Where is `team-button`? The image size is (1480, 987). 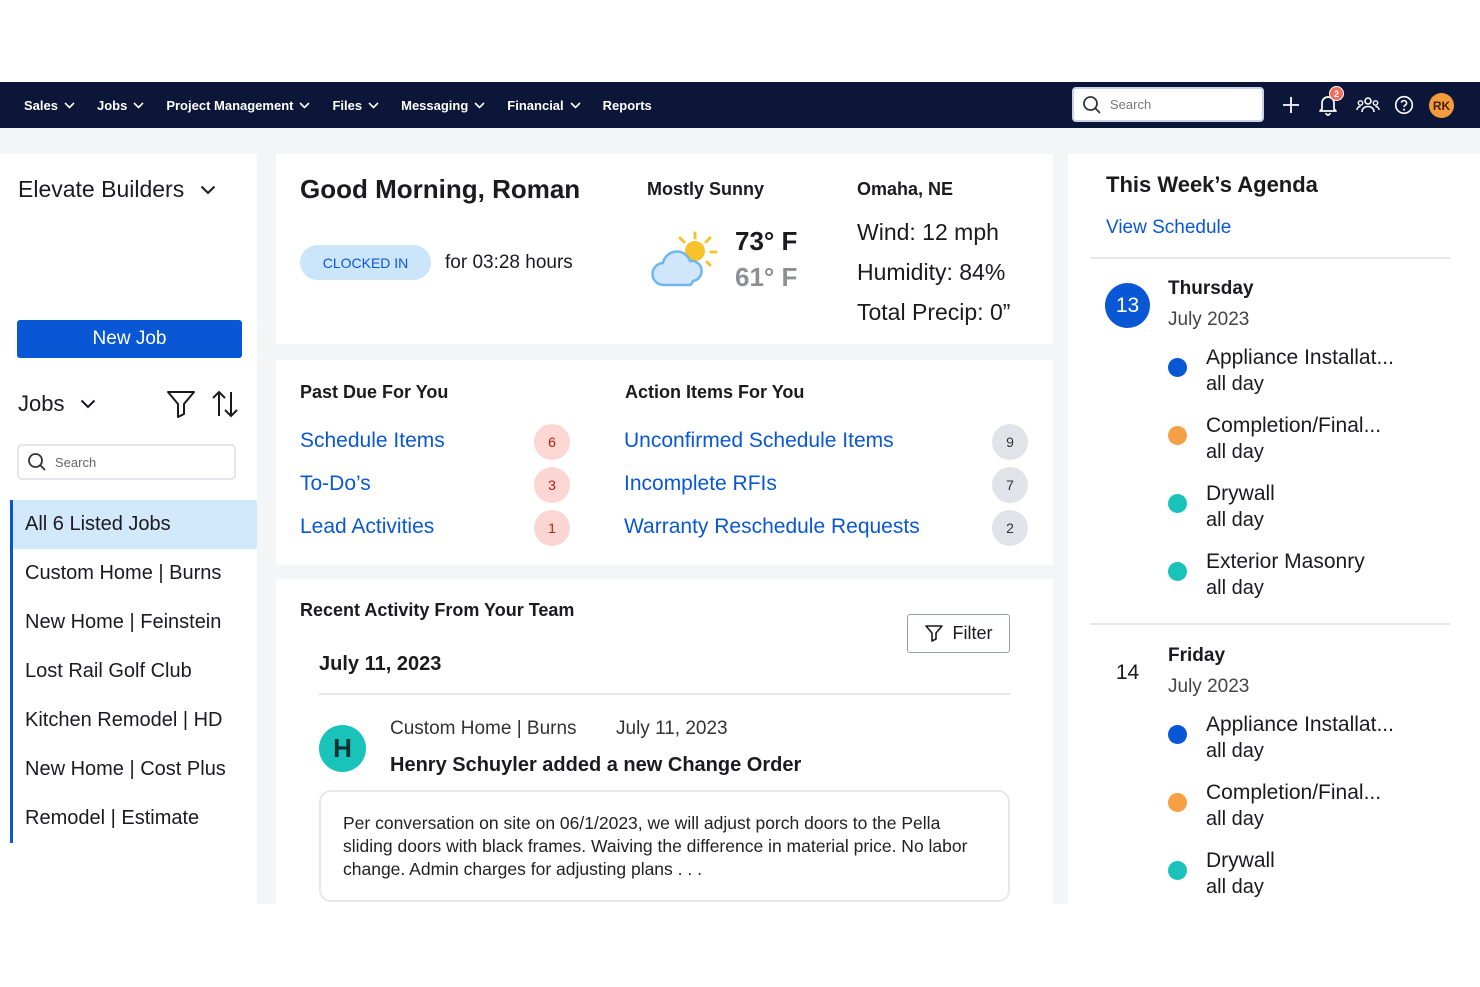 team-button is located at coordinates (1368, 105).